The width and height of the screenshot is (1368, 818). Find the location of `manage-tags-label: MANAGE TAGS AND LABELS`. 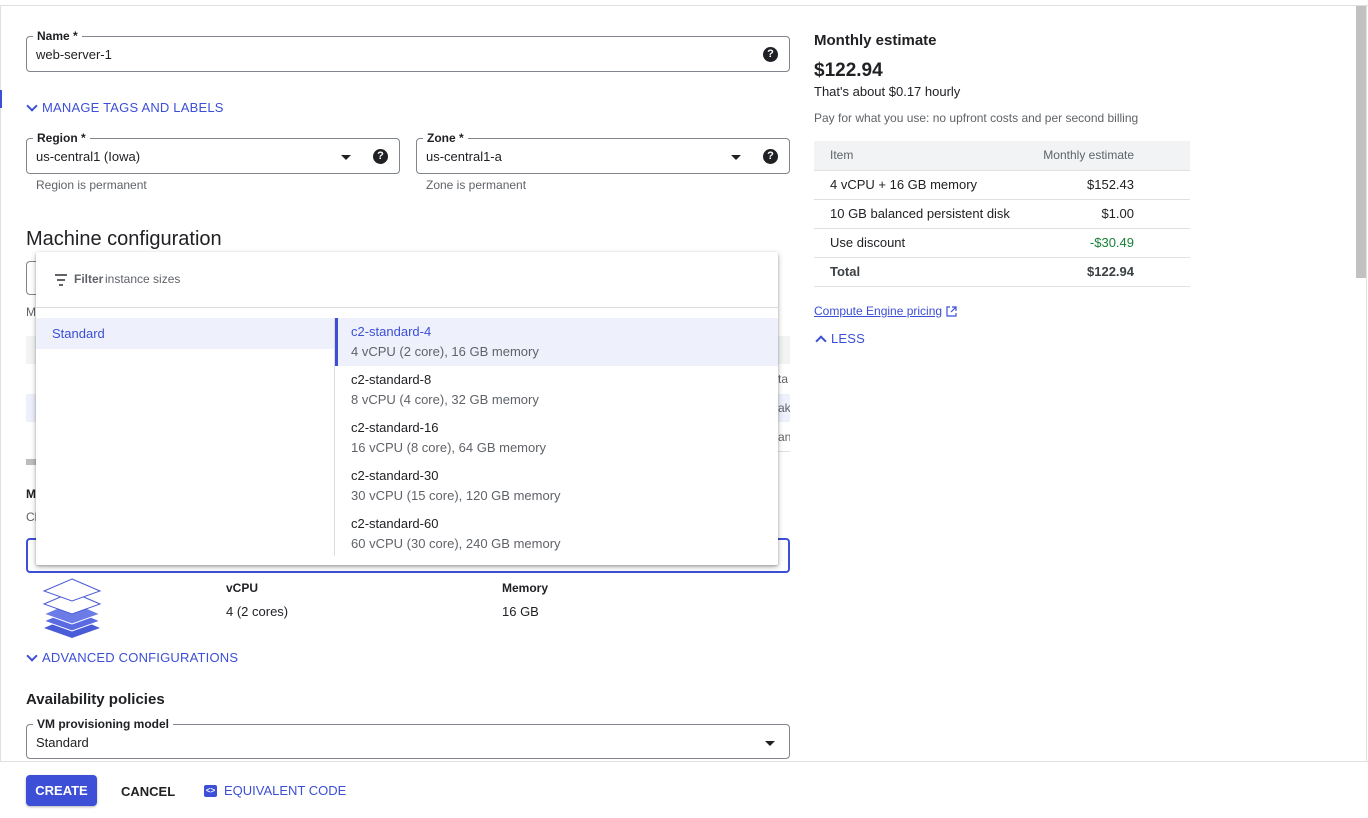

manage-tags-label: MANAGE TAGS AND LABELS is located at coordinates (133, 107).